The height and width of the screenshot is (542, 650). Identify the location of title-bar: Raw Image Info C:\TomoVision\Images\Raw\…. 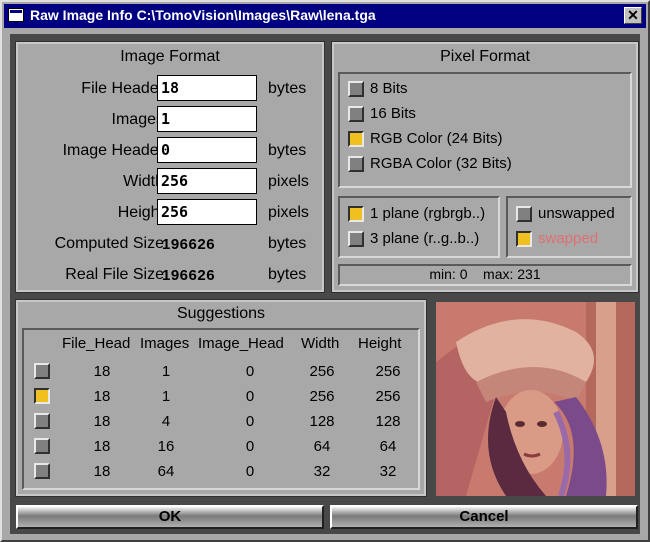
(325, 16).